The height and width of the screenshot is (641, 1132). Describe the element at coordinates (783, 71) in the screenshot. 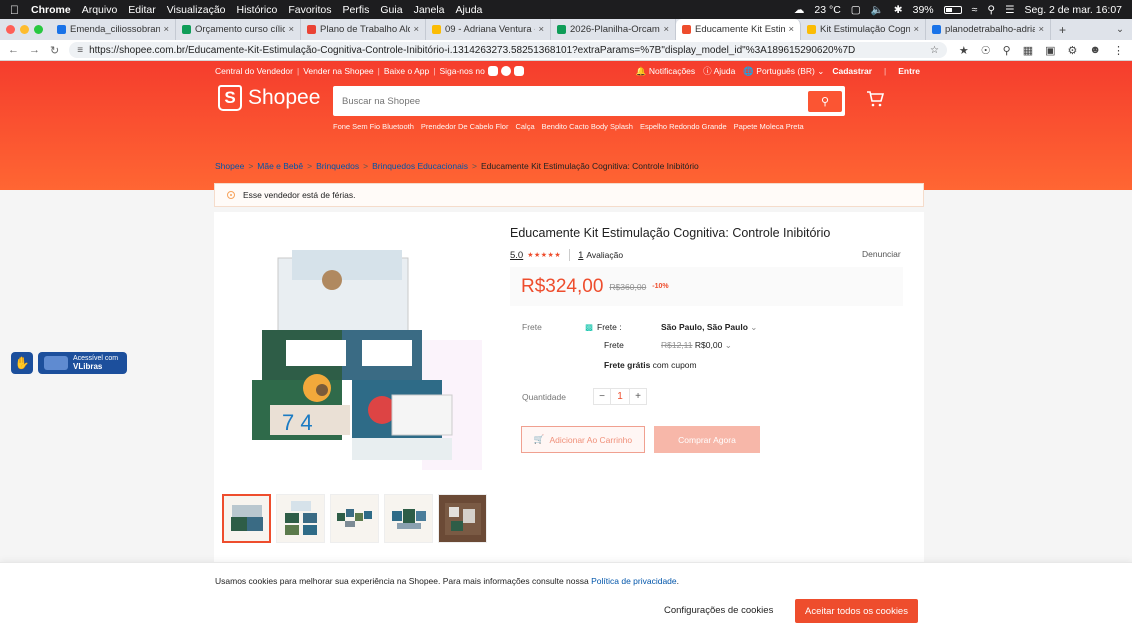

I see `language-selector: 🌐 Português (BR) ⌄` at that location.